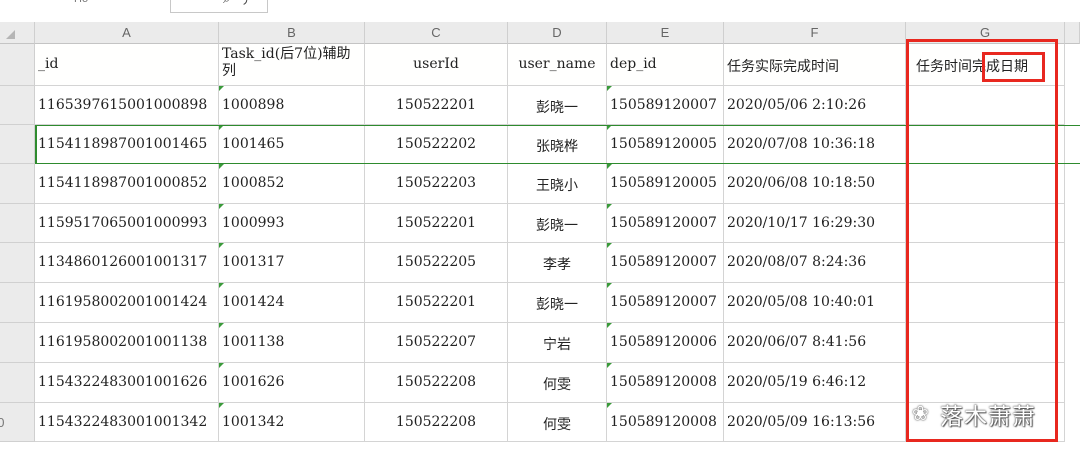  I want to click on cell-col-a: 1154322483001001626, so click(127, 383).